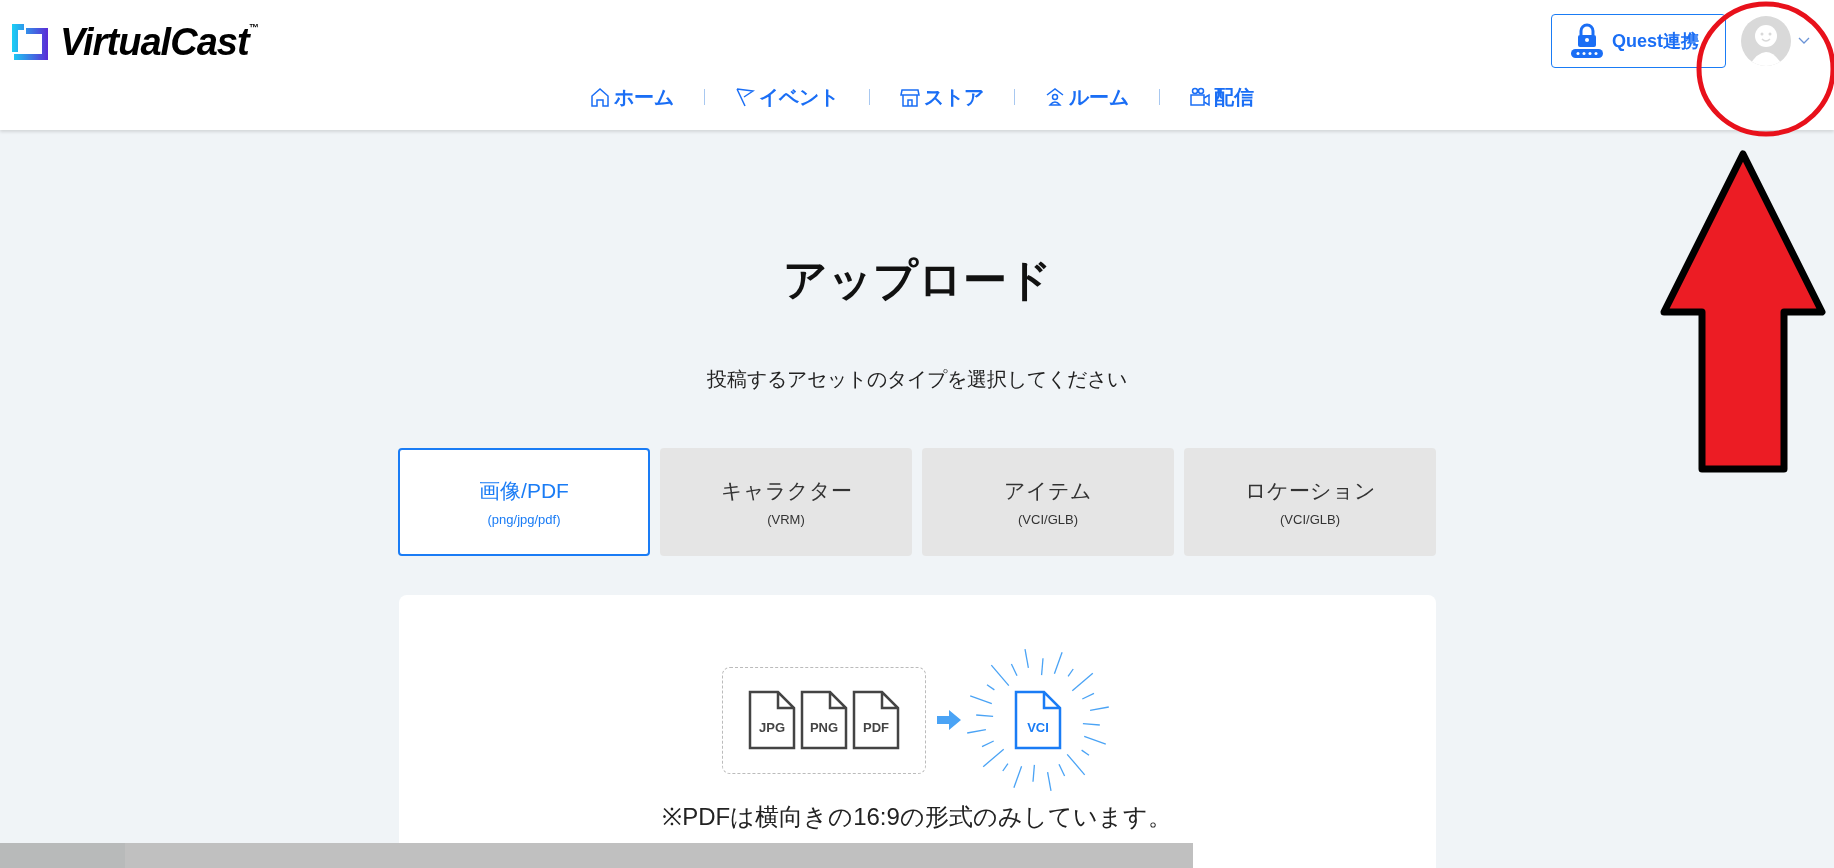 The height and width of the screenshot is (868, 1834). What do you see at coordinates (154, 42) in the screenshot?
I see `logo-wordmark: VirtualCast` at bounding box center [154, 42].